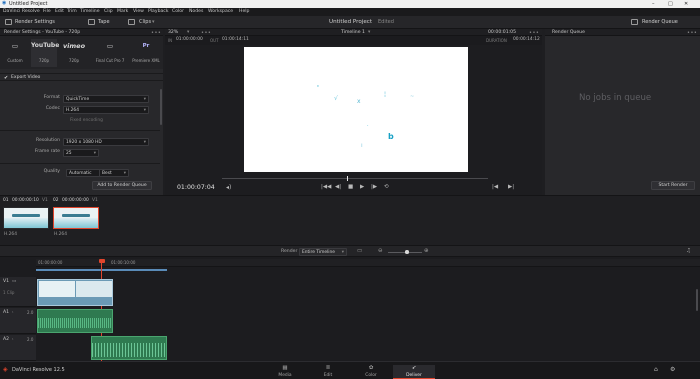 The width and height of the screenshot is (700, 379). I want to click on add-to-render-queue-button: Add to Render Queue, so click(122, 185).